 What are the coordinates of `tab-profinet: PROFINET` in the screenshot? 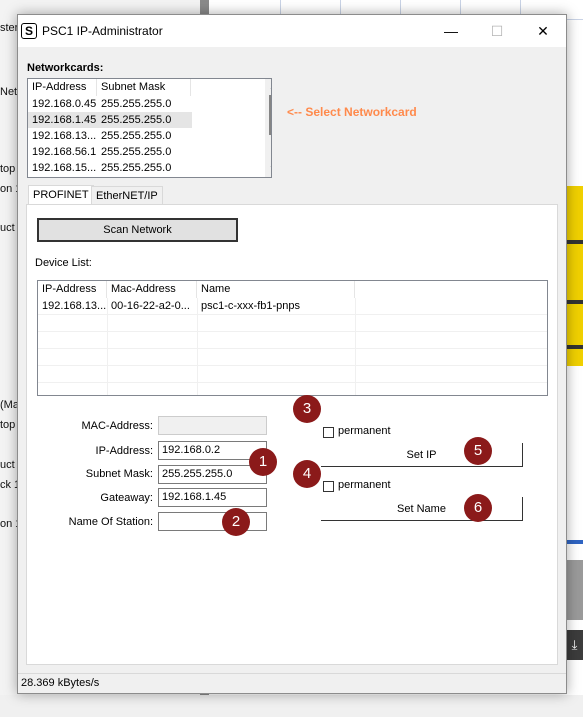 It's located at (61, 195).